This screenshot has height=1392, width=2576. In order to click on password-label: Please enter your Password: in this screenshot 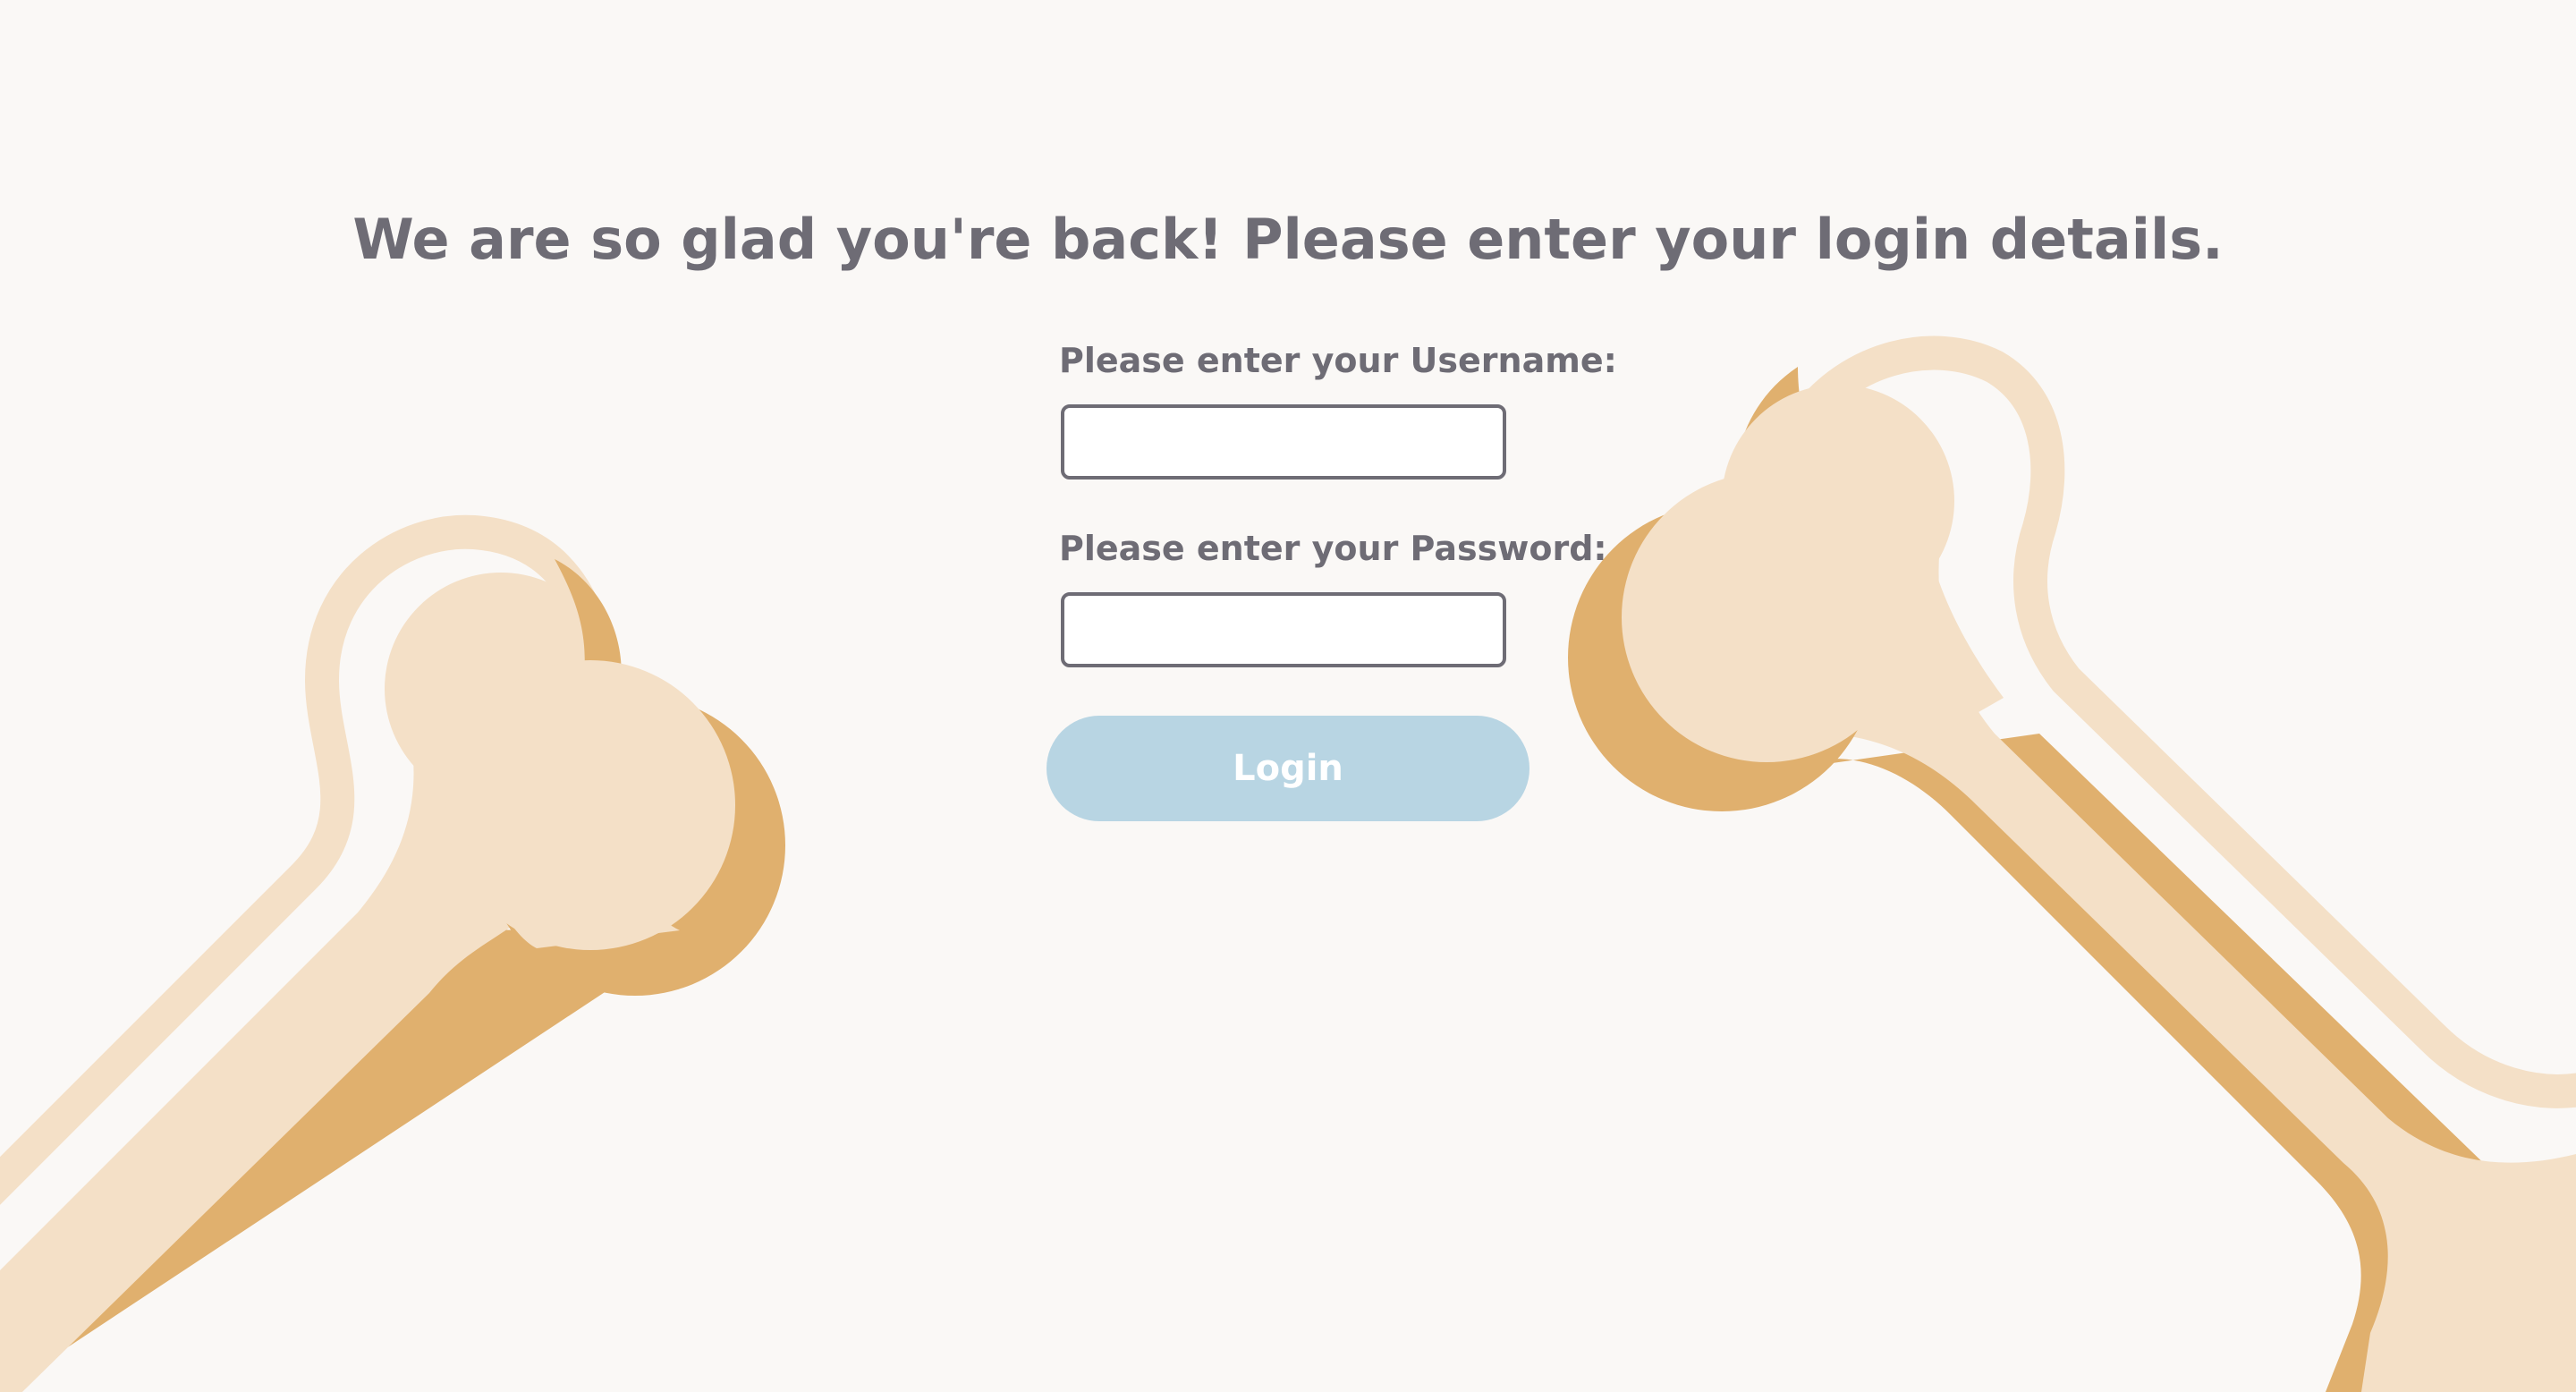, I will do `click(1333, 548)`.